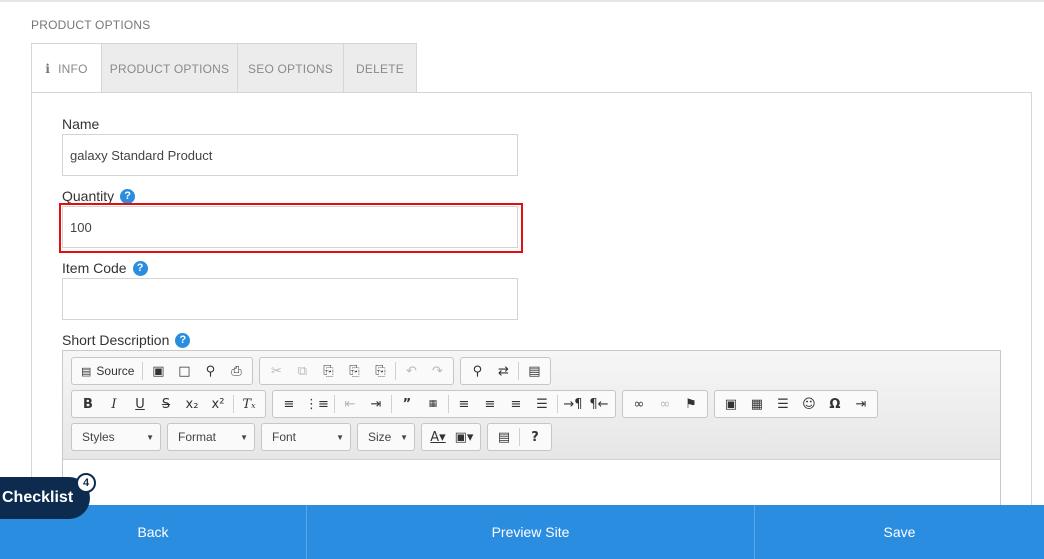  Describe the element at coordinates (433, 404) in the screenshot. I see `div-container-icon: ▦` at that location.